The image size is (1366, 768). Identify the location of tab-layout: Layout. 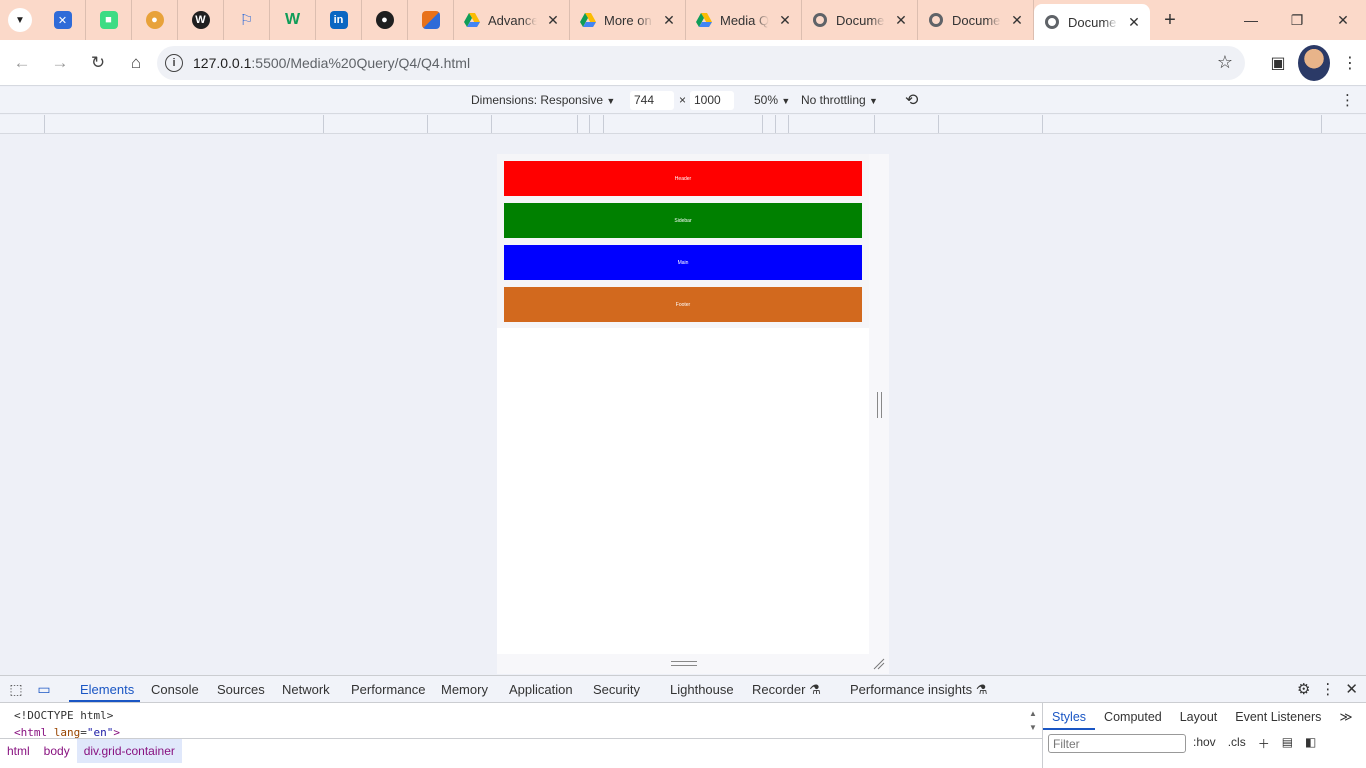
(1199, 717).